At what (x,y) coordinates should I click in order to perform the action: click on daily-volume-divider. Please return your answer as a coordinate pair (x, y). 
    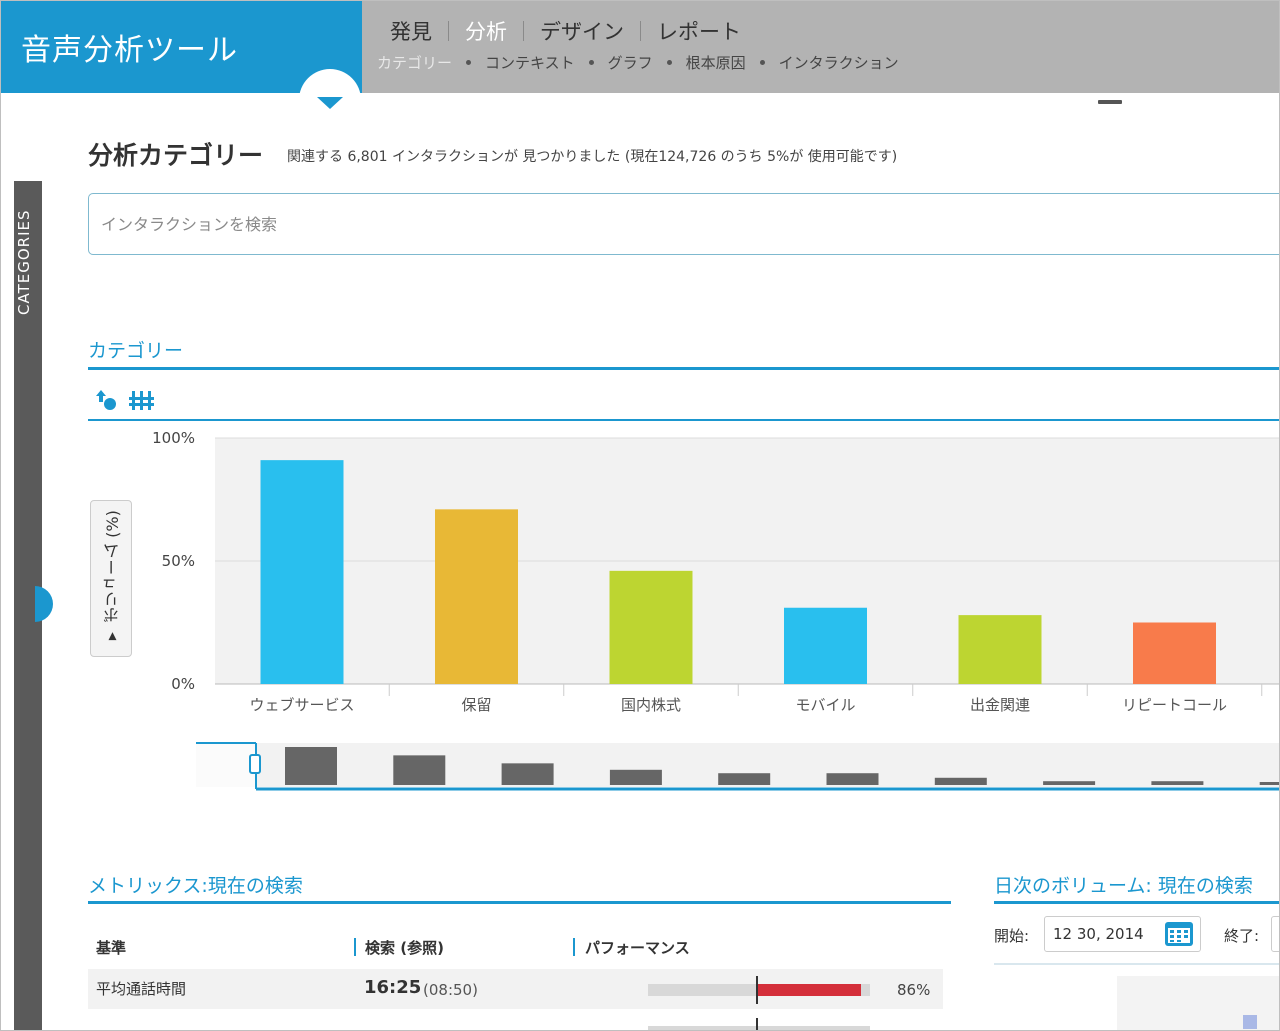
    Looking at the image, I should click on (1136, 902).